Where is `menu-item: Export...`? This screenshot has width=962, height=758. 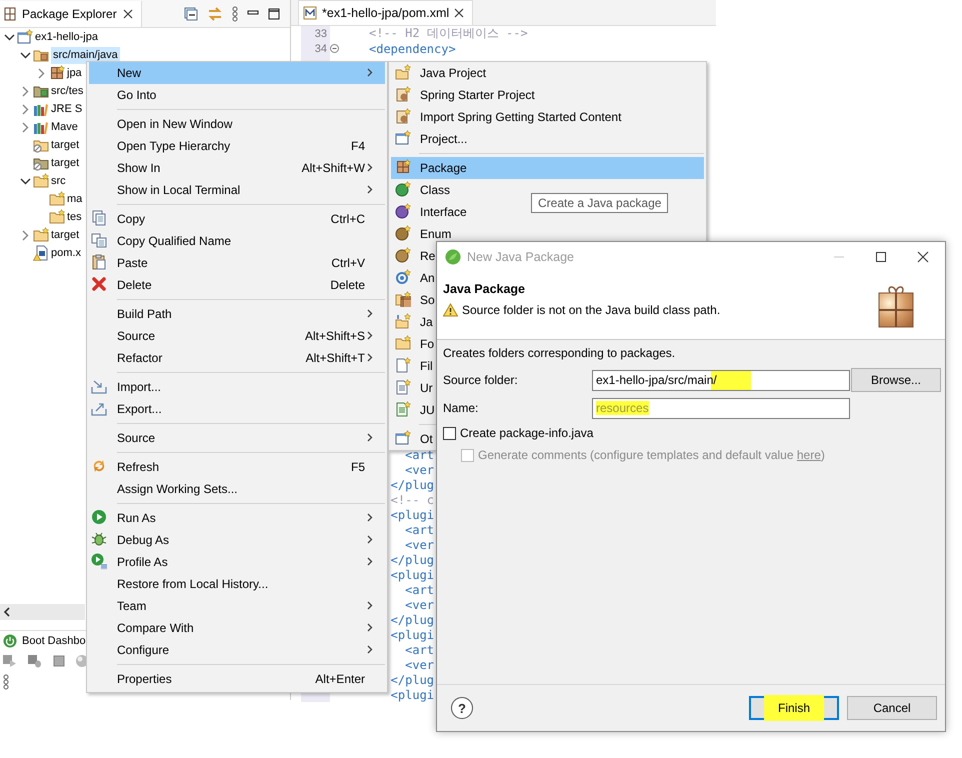 menu-item: Export... is located at coordinates (139, 409).